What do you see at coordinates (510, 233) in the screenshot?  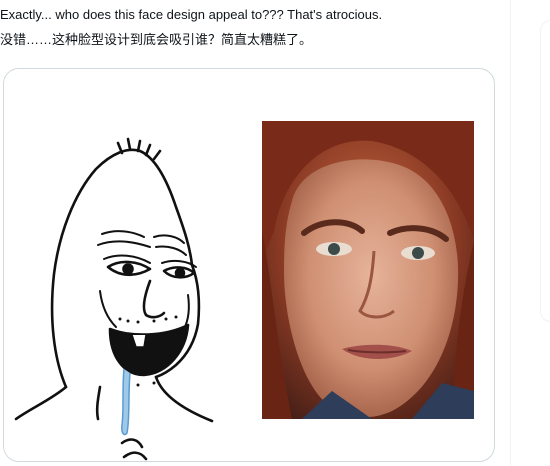 I see `column-divider` at bounding box center [510, 233].